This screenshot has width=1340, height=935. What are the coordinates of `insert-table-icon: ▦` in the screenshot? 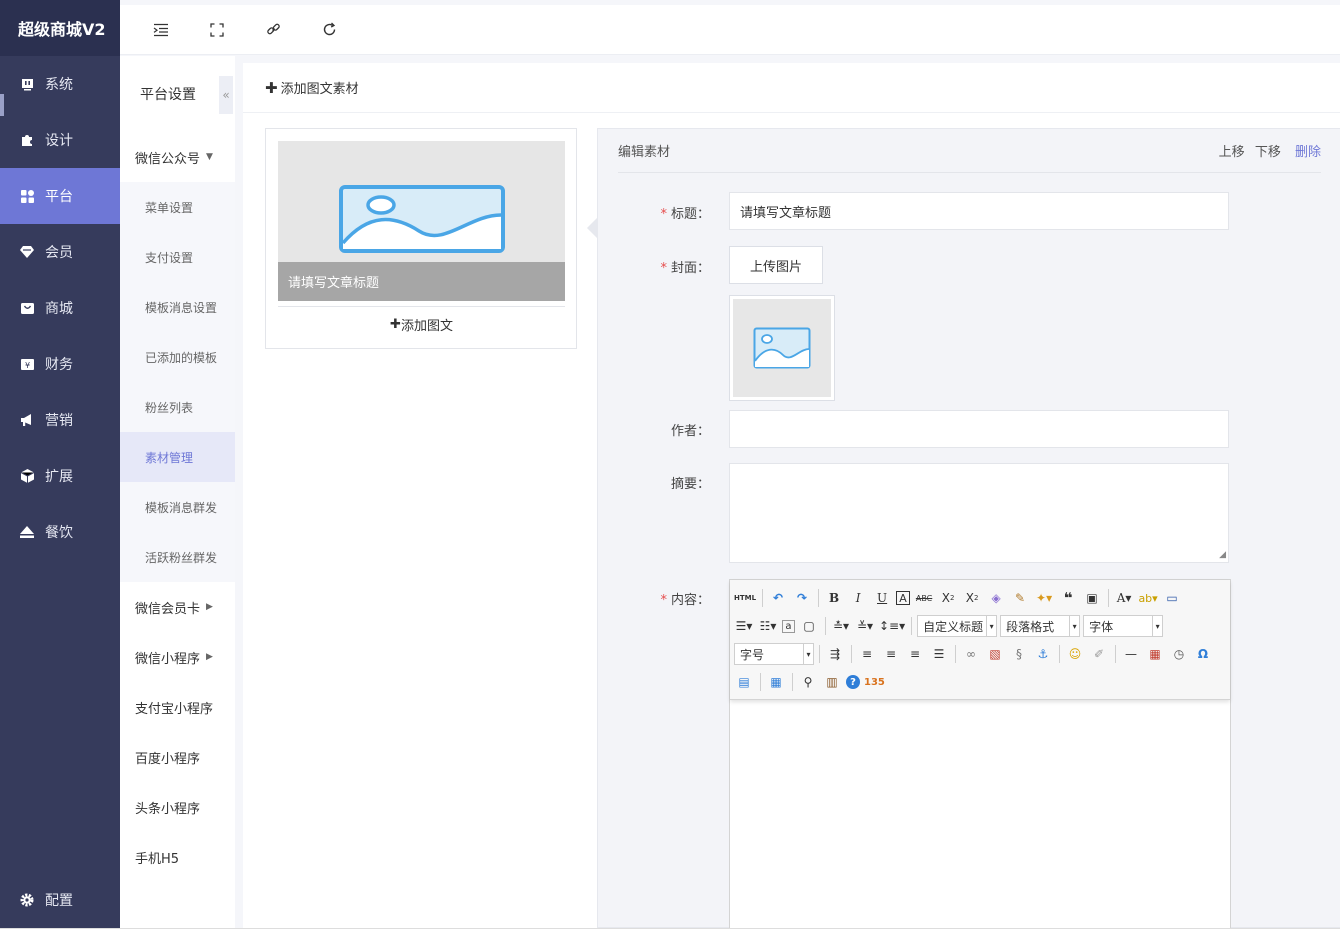 It's located at (776, 682).